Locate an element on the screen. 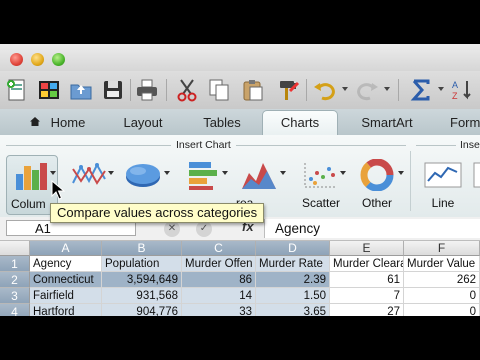 The image size is (480, 360). pie-chart-icon is located at coordinates (143, 175).